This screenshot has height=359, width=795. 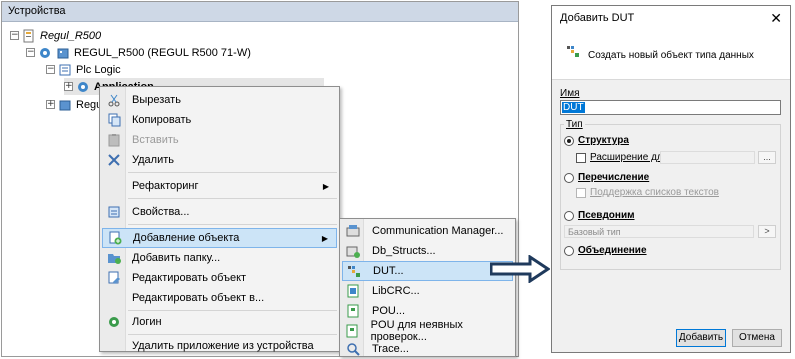 I want to click on checkbox-extension: Расширение для, so click(x=622, y=157).